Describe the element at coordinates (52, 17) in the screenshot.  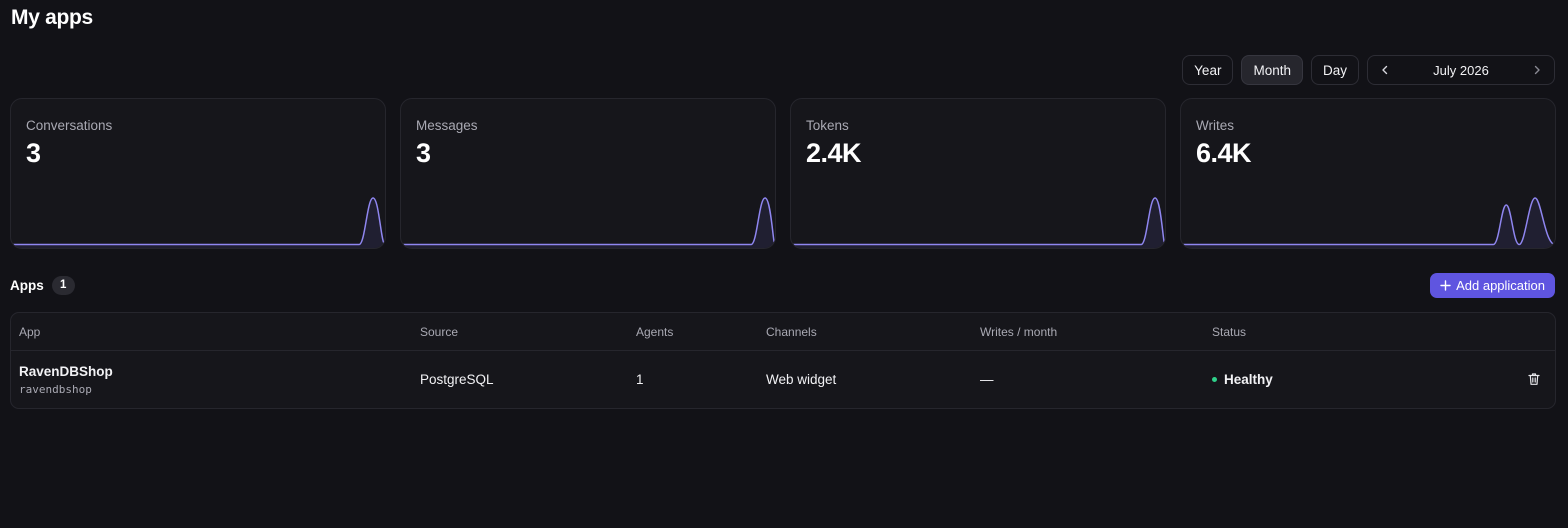
I see `page-title: My apps` at that location.